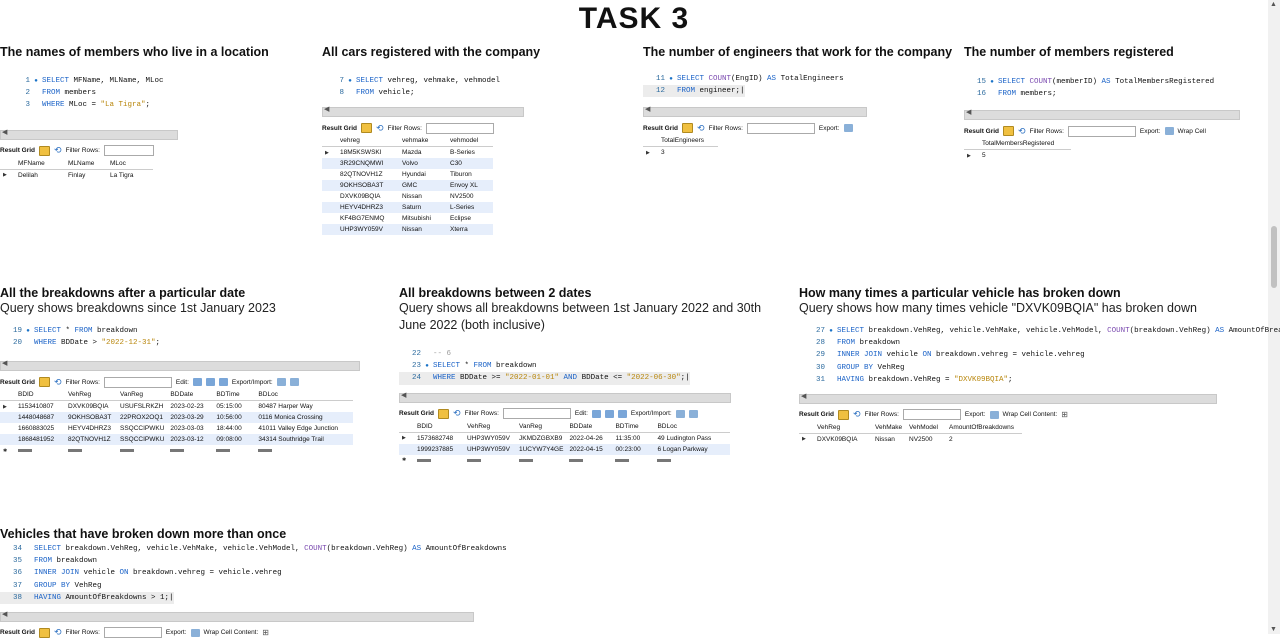 This screenshot has height=640, width=1280. I want to click on column-header-vehmodel: VehModel, so click(926, 427).